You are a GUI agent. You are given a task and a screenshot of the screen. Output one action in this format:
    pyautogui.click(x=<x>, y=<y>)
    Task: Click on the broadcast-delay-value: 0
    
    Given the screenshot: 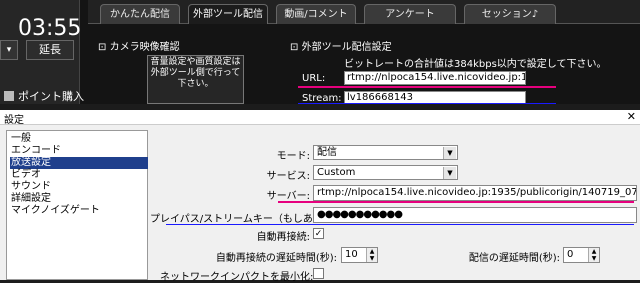 What is the action you would take?
    pyautogui.click(x=570, y=254)
    